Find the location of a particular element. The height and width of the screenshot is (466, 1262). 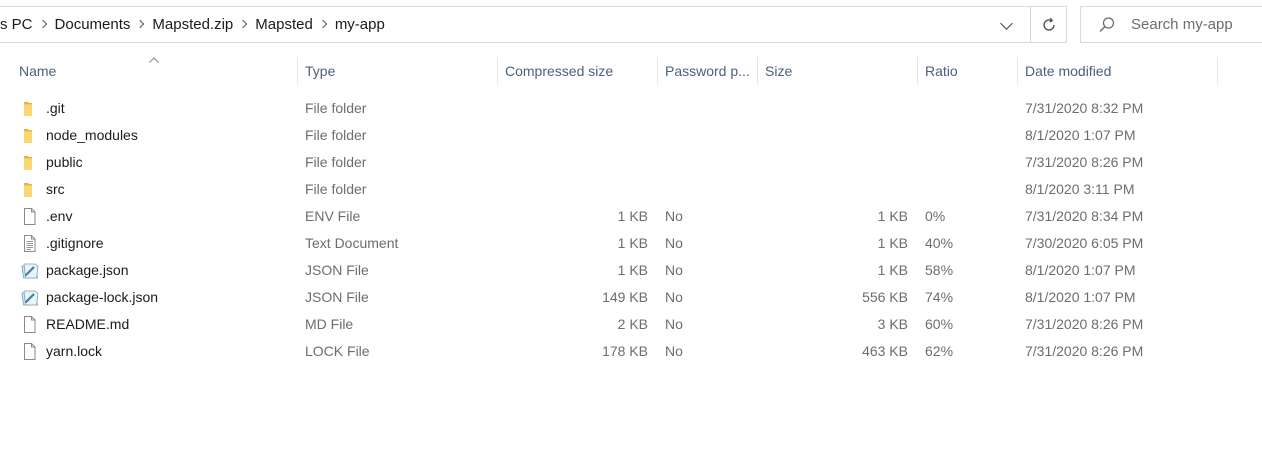

file-size: 463 KB is located at coordinates (885, 351).